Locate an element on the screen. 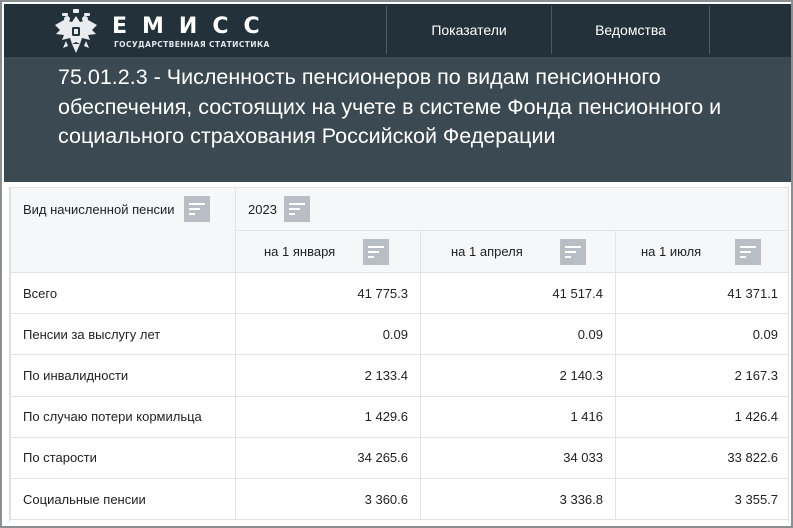  row-header-label: Вид начисленной пенсии is located at coordinates (99, 209).